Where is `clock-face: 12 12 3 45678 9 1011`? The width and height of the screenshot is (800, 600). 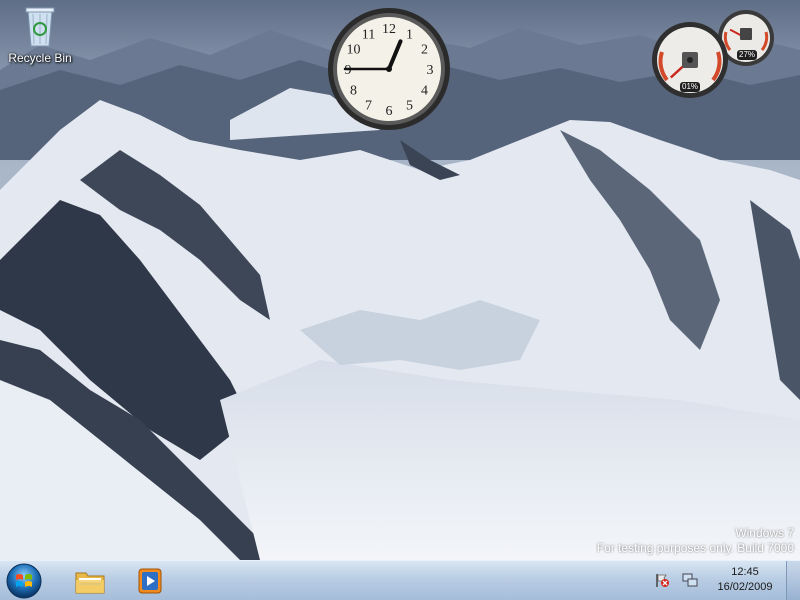
clock-face: 12 12 3 45678 9 1011 is located at coordinates (389, 69).